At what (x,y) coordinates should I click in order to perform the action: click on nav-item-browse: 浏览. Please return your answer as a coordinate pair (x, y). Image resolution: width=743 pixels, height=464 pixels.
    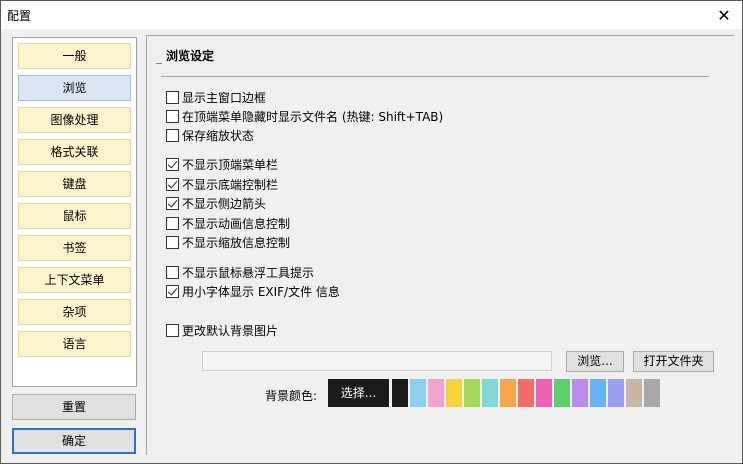
    Looking at the image, I should click on (74, 88).